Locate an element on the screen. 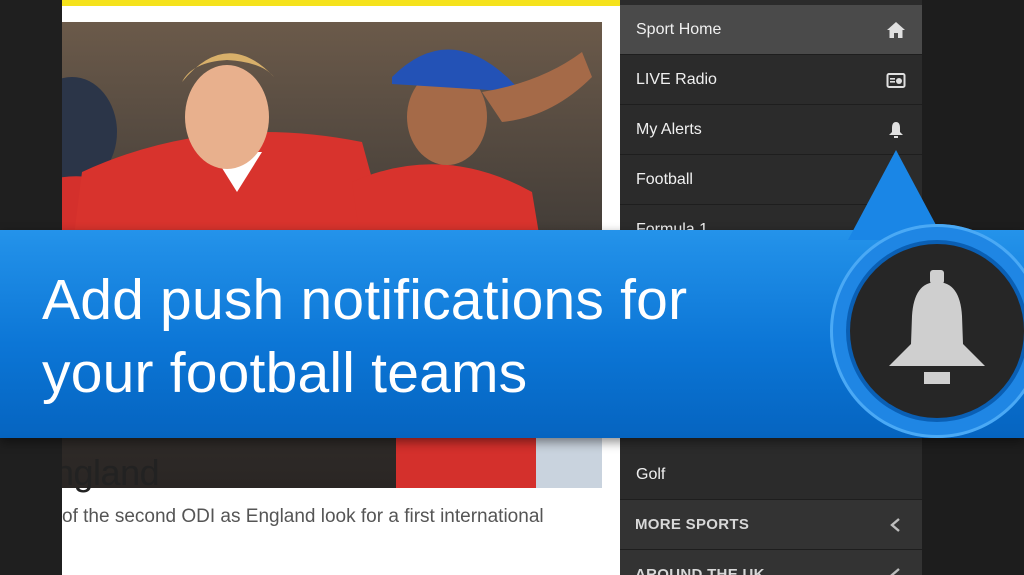  bell-icon is located at coordinates (937, 327).